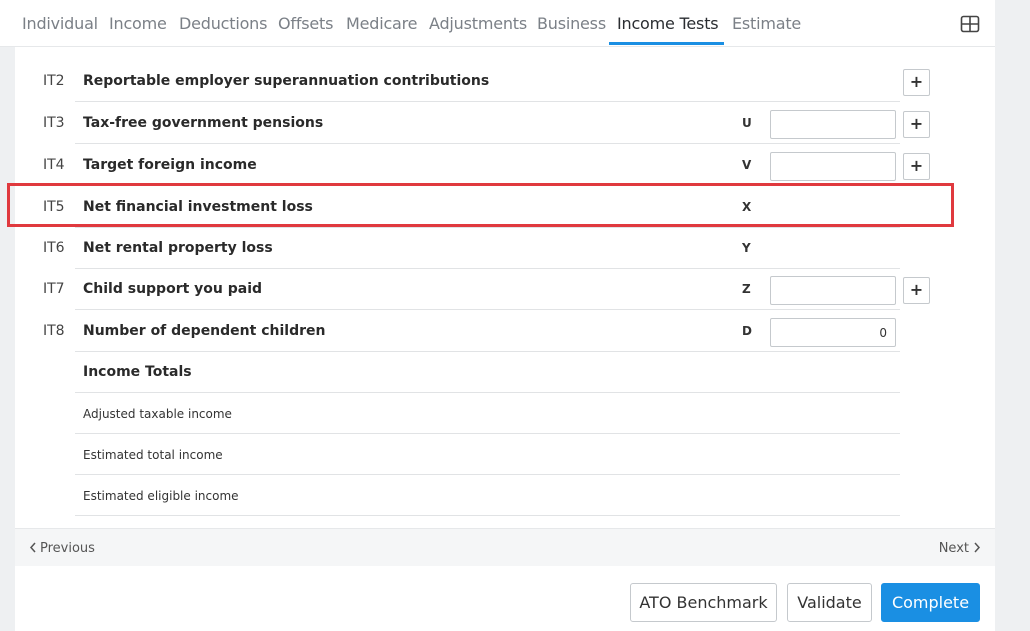 This screenshot has width=1030, height=631. I want to click on row-it8: IT8 Number of dependent children D, so click(505, 331).